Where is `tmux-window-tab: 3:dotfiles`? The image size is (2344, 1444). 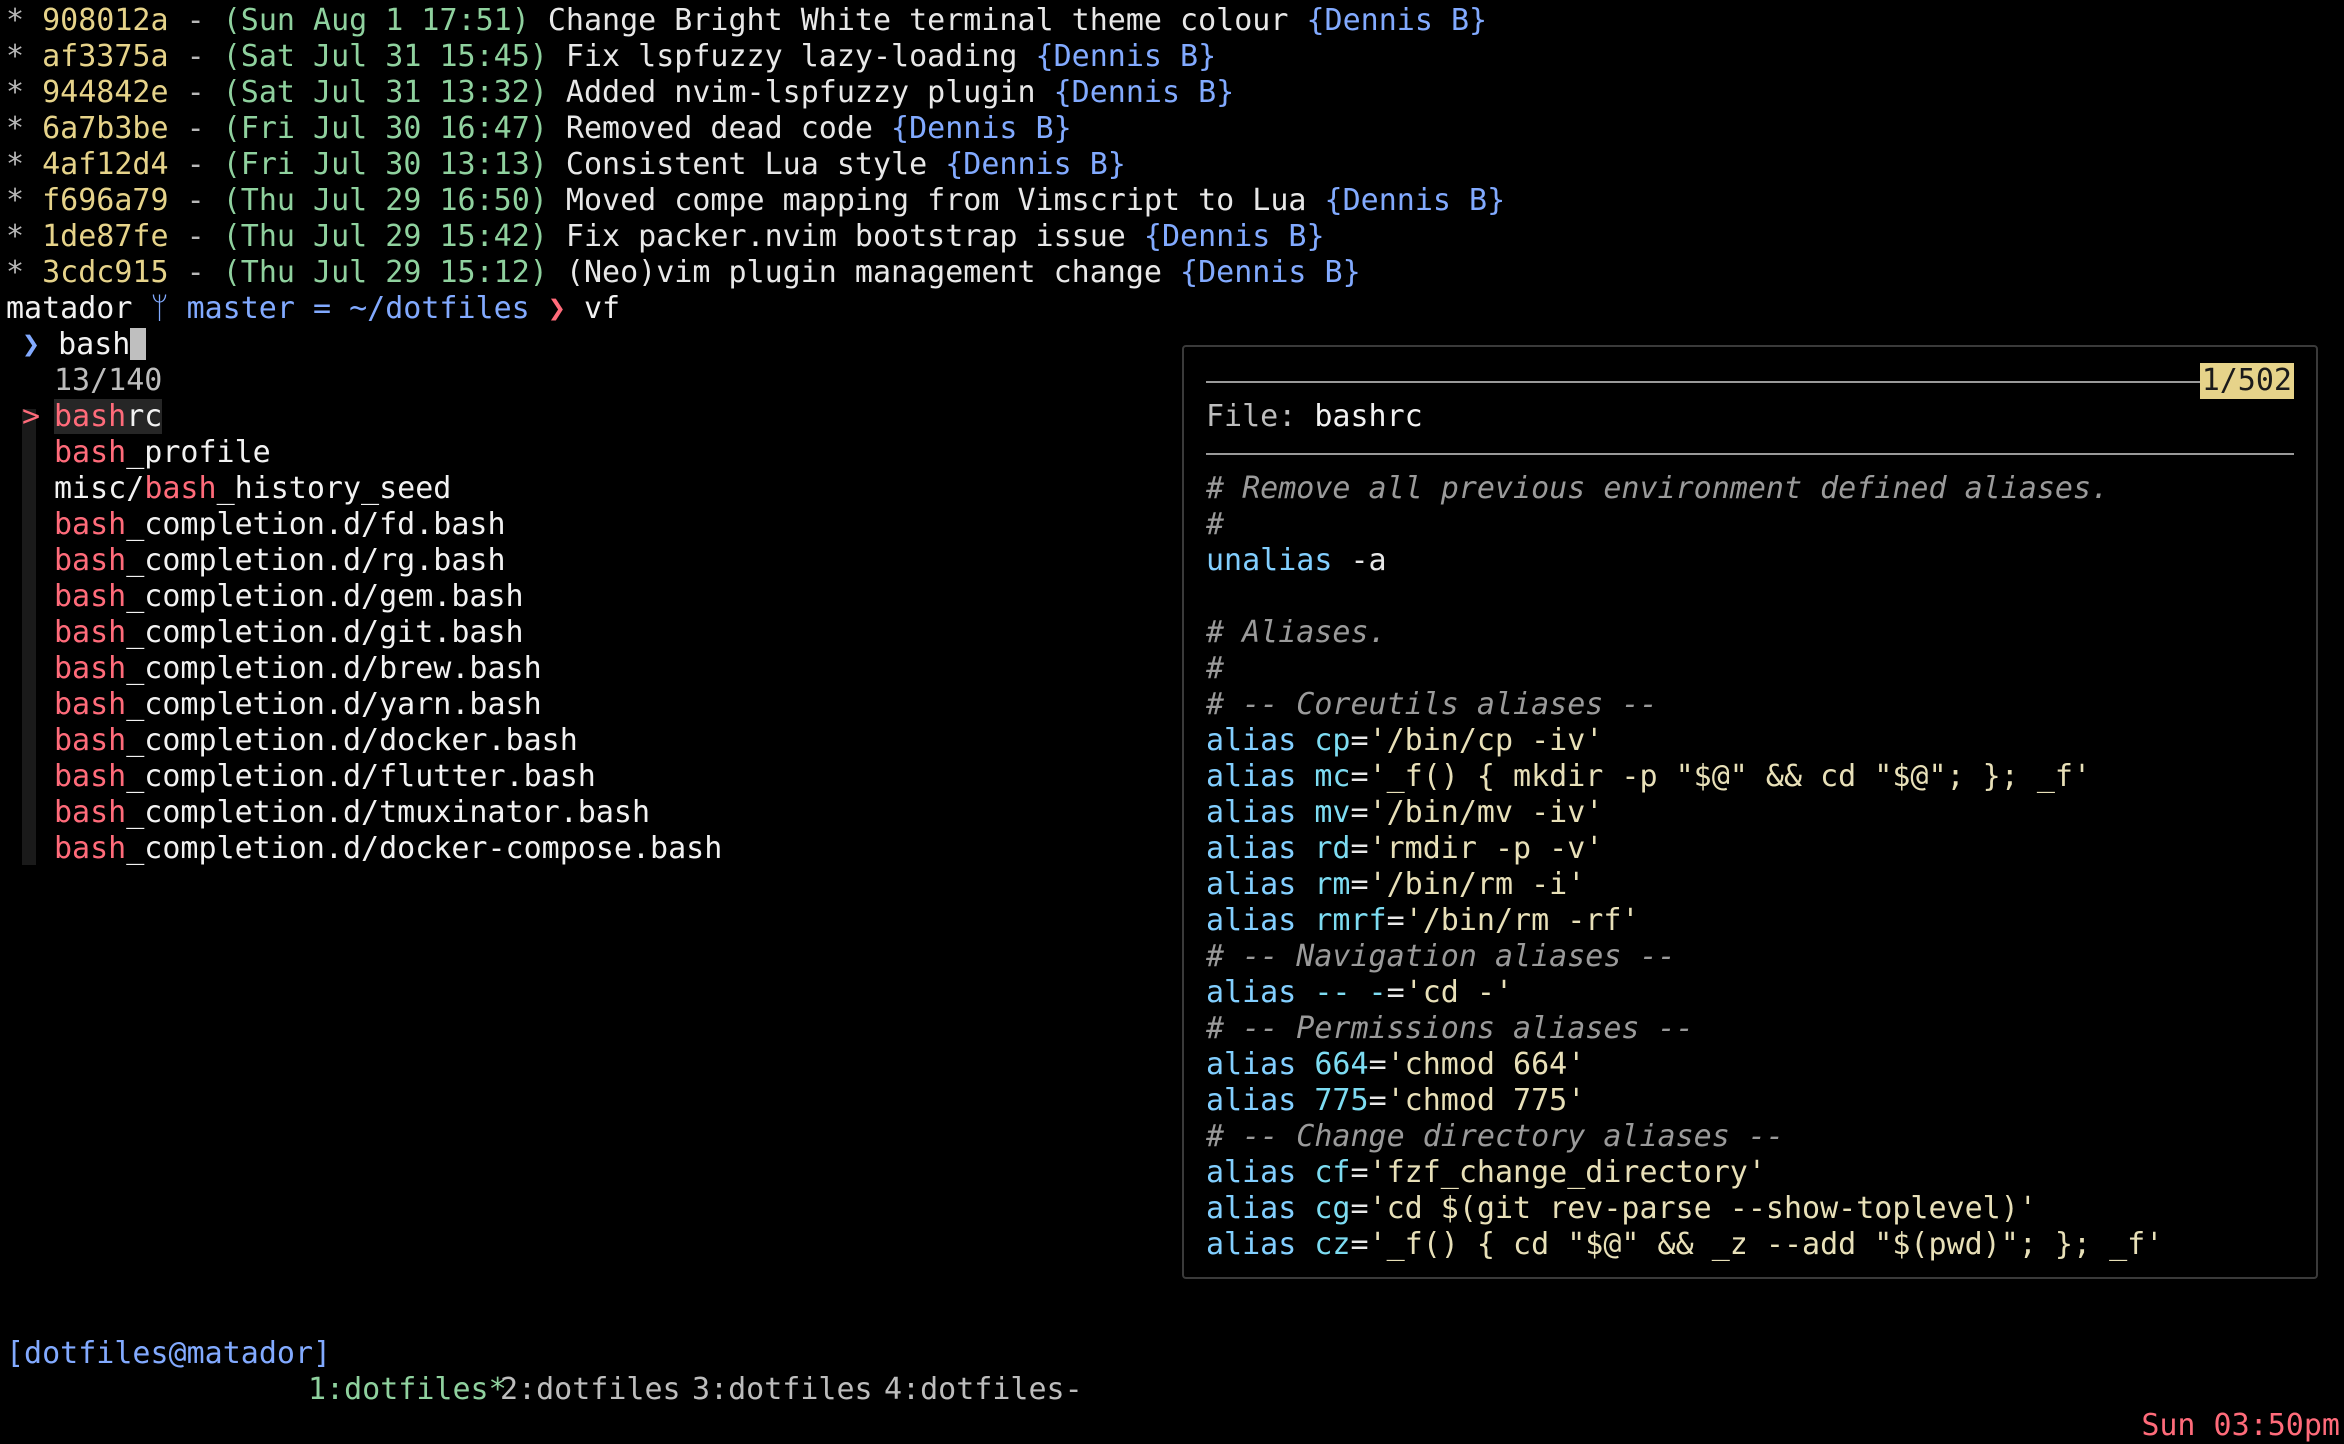 tmux-window-tab: 3:dotfiles is located at coordinates (782, 1390).